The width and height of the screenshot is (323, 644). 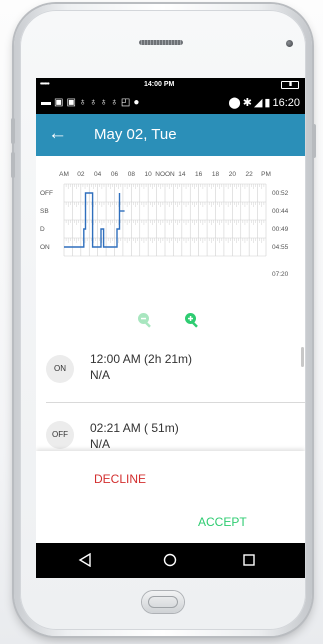 I want to click on battery-icon: IIIII, so click(x=290, y=85).